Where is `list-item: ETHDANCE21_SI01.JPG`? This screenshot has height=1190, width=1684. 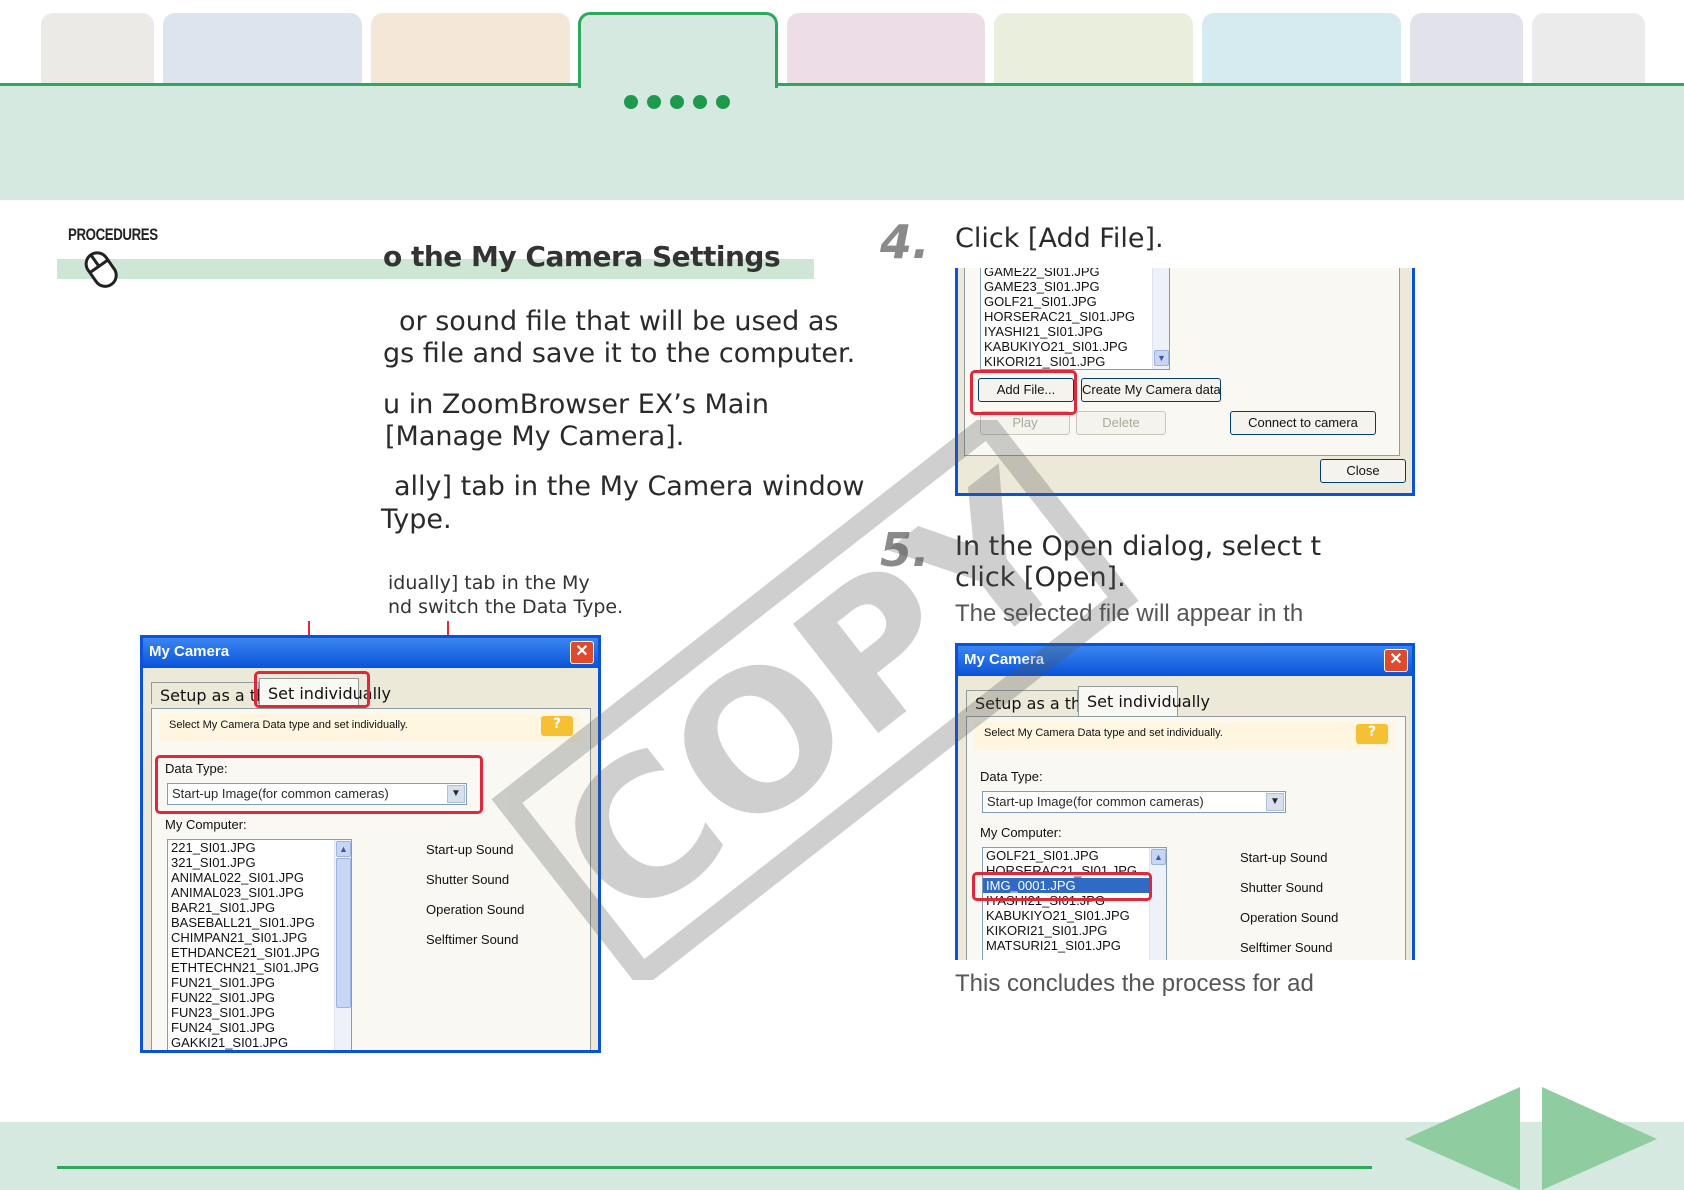
list-item: ETHDANCE21_SI01.JPG is located at coordinates (259, 952).